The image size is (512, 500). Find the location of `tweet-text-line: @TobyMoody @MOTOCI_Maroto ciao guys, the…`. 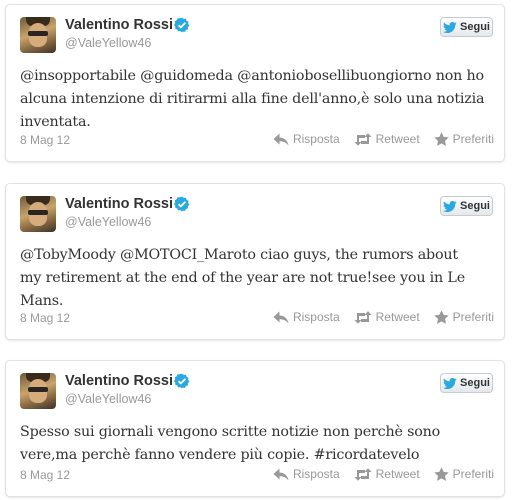

tweet-text-line: @TobyMoody @MOTOCI_Maroto ciao guys, the… is located at coordinates (239, 255).